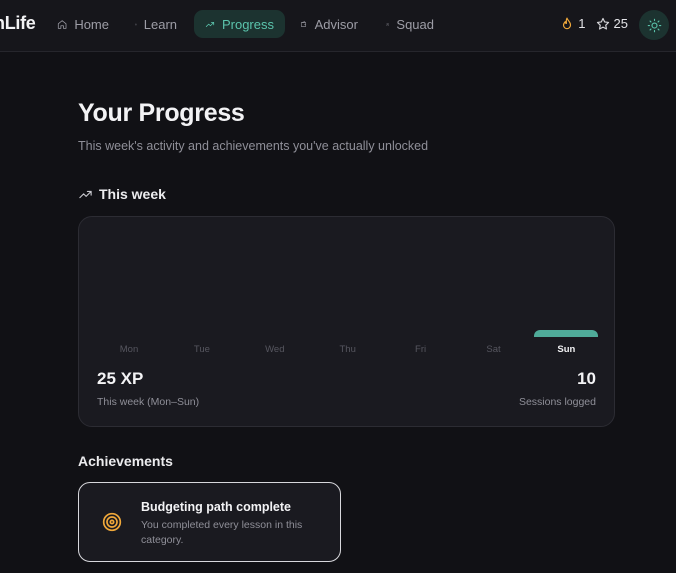  Describe the element at coordinates (421, 284) in the screenshot. I see `bar-column-fri` at that location.